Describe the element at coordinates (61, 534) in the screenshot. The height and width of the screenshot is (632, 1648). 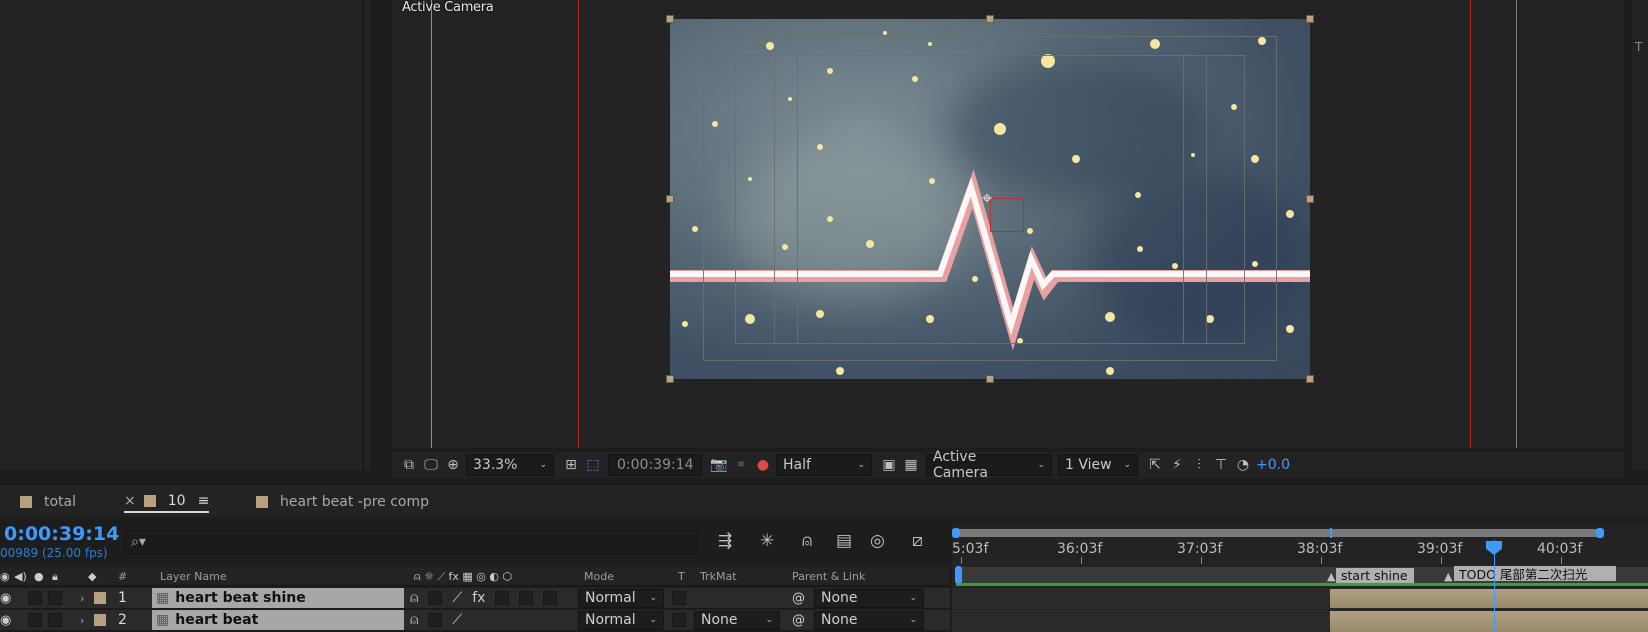
I see `current-time-display: 0:00:39:14` at that location.